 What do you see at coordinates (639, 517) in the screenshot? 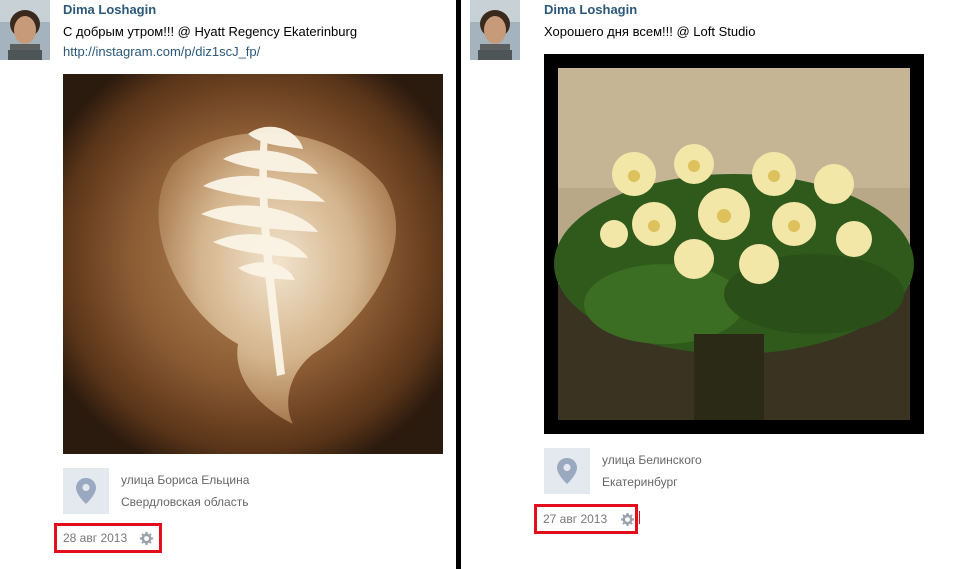
I see `text-cursor` at bounding box center [639, 517].